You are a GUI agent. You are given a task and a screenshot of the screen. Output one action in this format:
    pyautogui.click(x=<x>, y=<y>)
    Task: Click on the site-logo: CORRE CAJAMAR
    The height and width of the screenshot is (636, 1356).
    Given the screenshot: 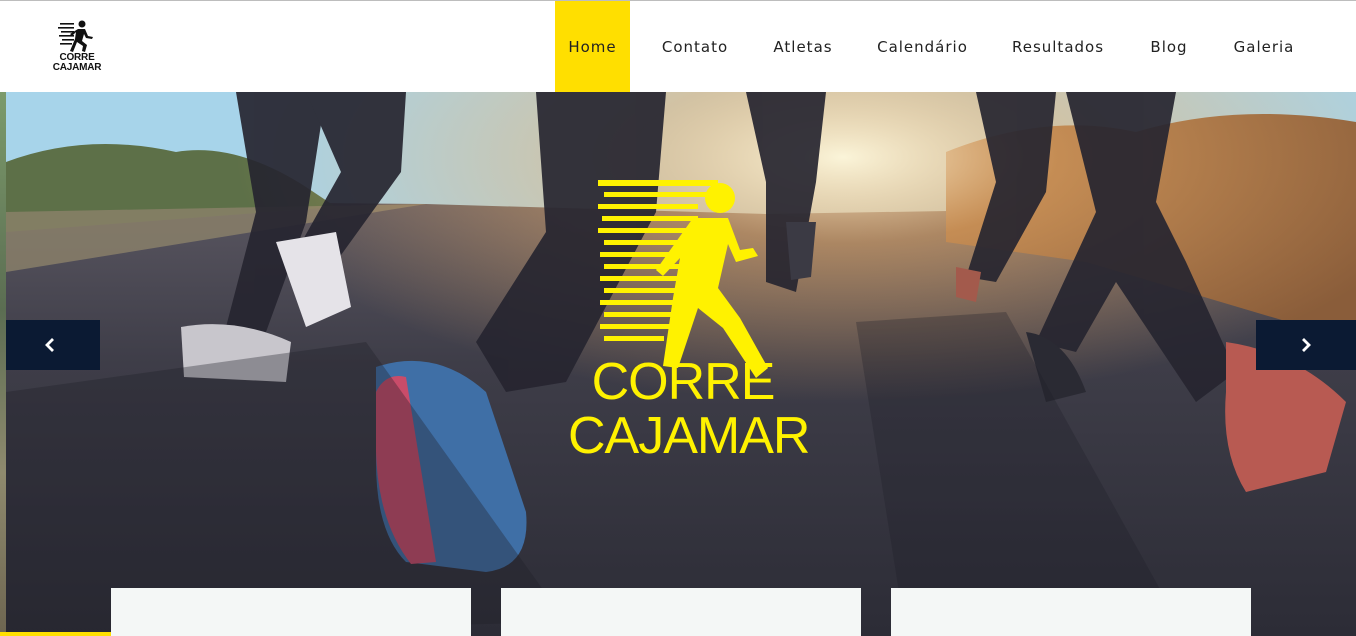 What is the action you would take?
    pyautogui.click(x=77, y=47)
    